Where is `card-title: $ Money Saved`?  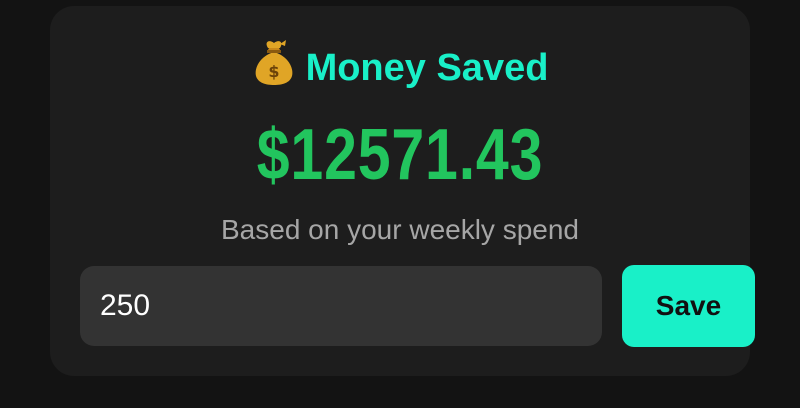
card-title: $ Money Saved is located at coordinates (400, 67).